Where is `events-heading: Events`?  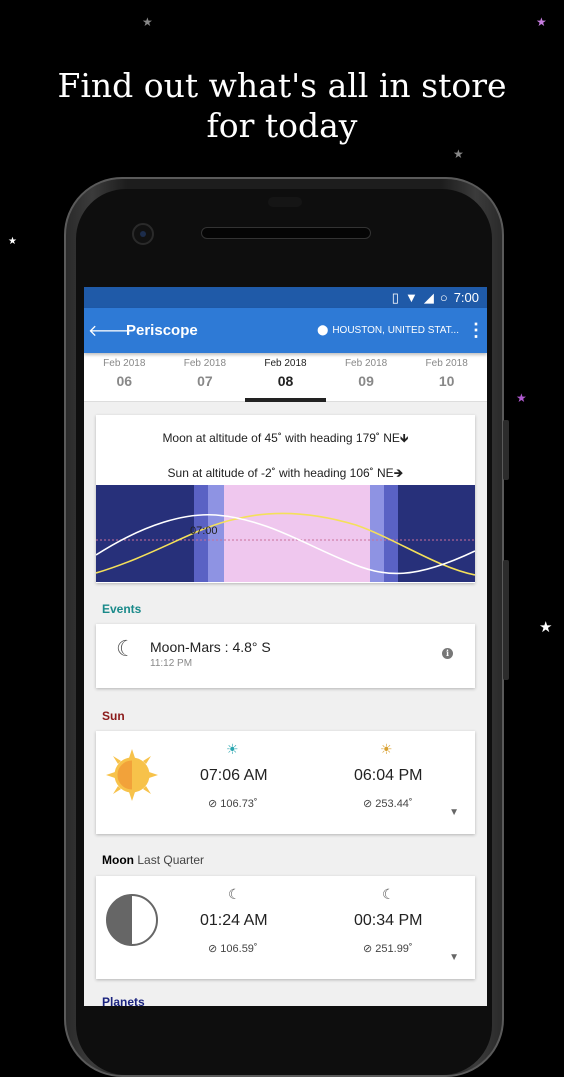
events-heading: Events is located at coordinates (122, 609).